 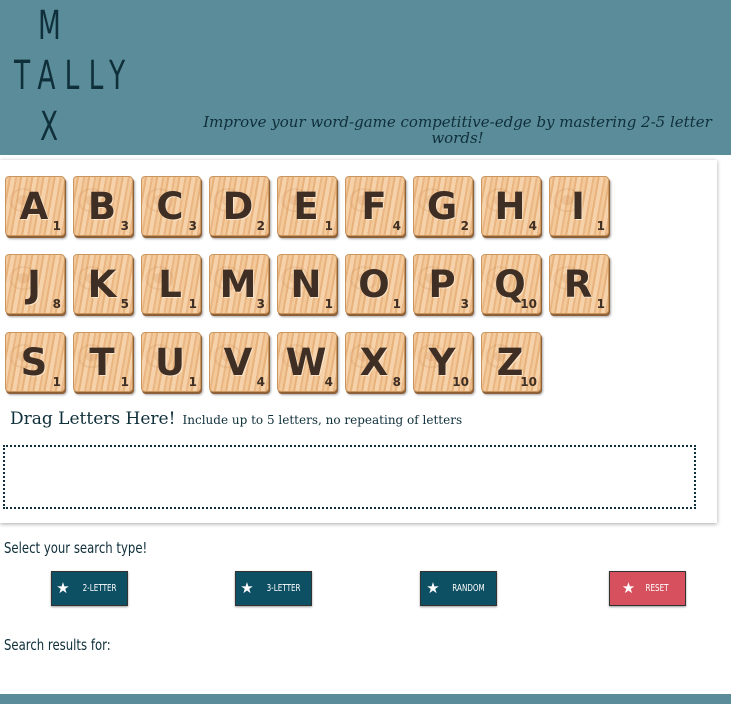 I want to click on letter-tile-v: V4, so click(x=239, y=362).